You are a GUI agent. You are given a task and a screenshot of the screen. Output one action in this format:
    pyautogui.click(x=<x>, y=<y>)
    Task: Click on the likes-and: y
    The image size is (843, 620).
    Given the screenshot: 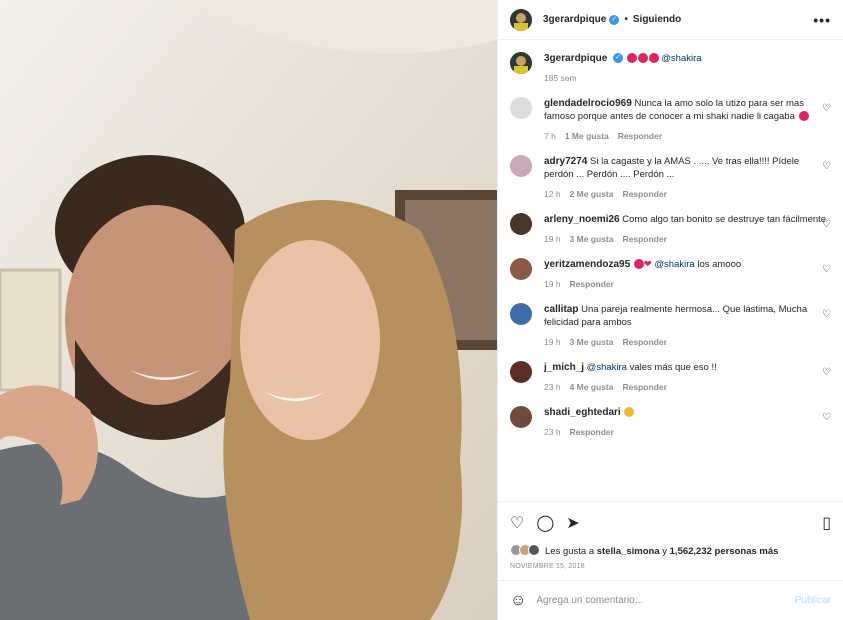 What is the action you would take?
    pyautogui.click(x=664, y=551)
    